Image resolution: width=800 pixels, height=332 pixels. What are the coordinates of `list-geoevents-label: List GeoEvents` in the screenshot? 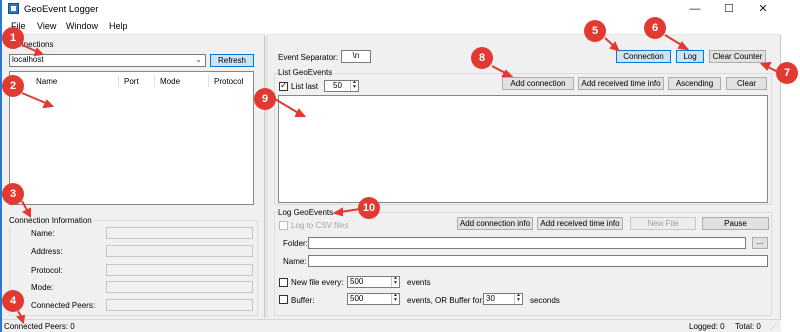 It's located at (306, 72).